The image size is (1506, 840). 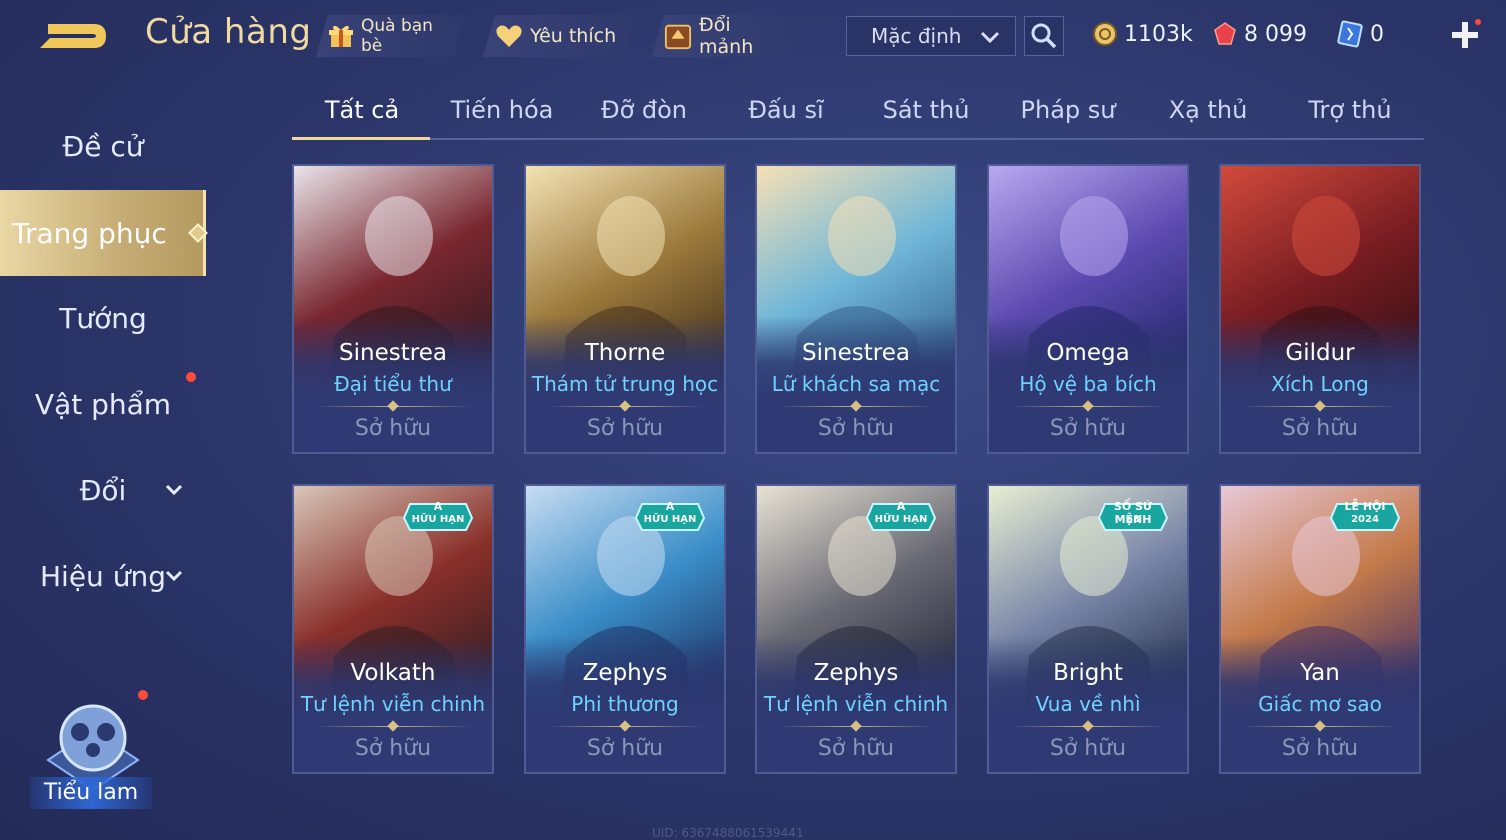 I want to click on skin-card: Sinestrea Đại tiểu thư Sở hữu, so click(x=393, y=309).